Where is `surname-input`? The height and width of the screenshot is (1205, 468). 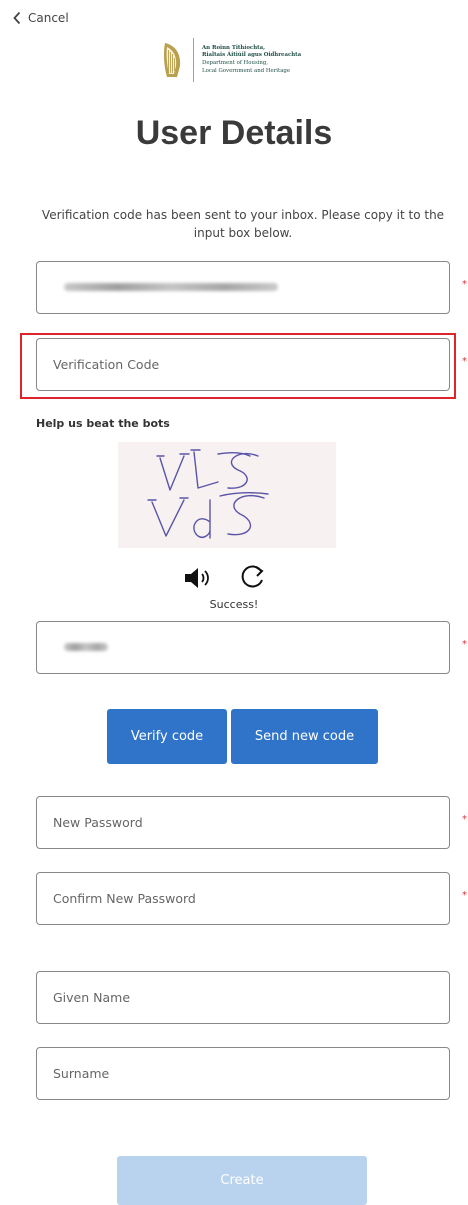
surname-input is located at coordinates (243, 1073).